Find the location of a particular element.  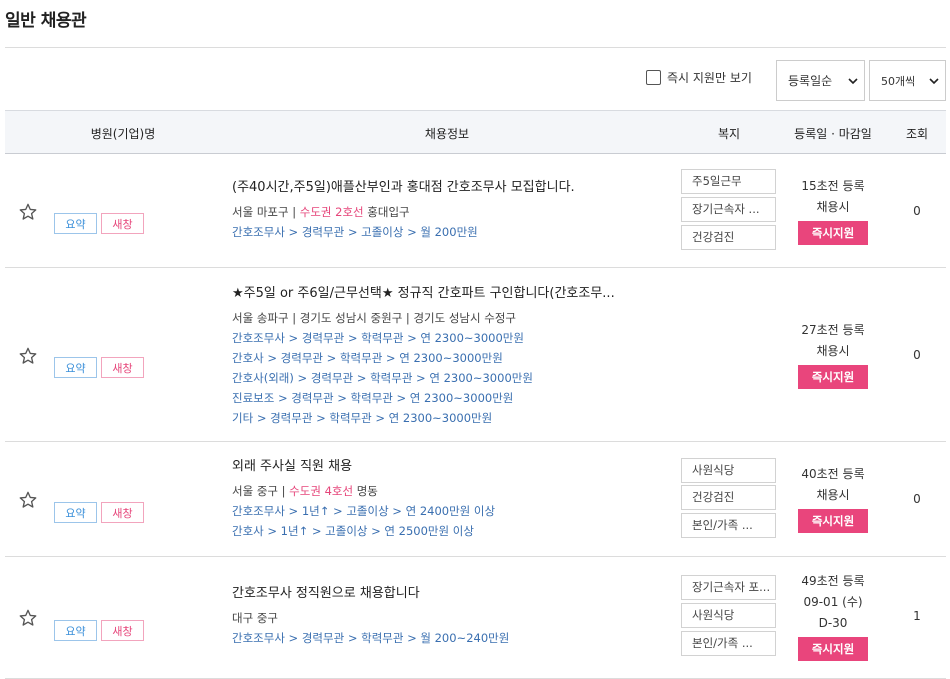

checkbox-box is located at coordinates (653, 77).